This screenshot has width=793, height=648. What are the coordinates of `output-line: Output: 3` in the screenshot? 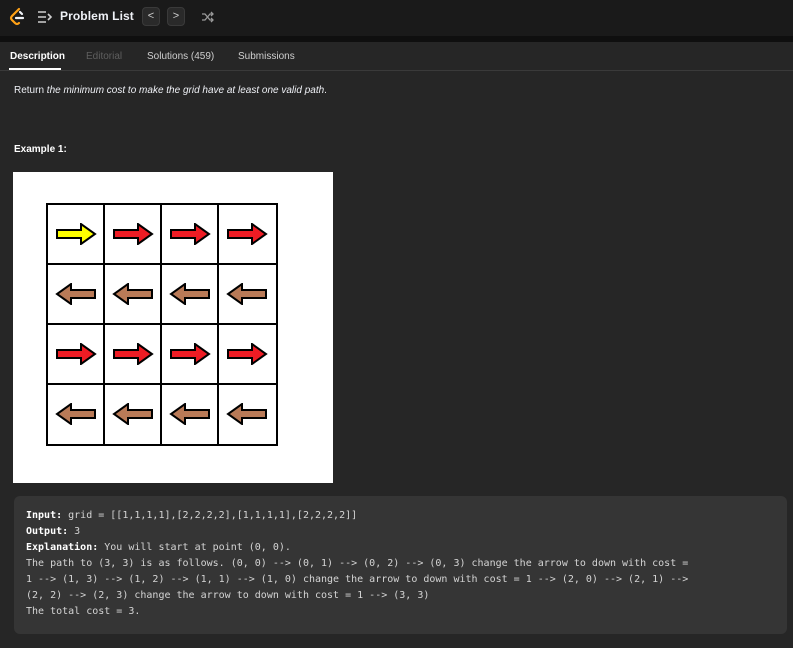 It's located at (400, 532).